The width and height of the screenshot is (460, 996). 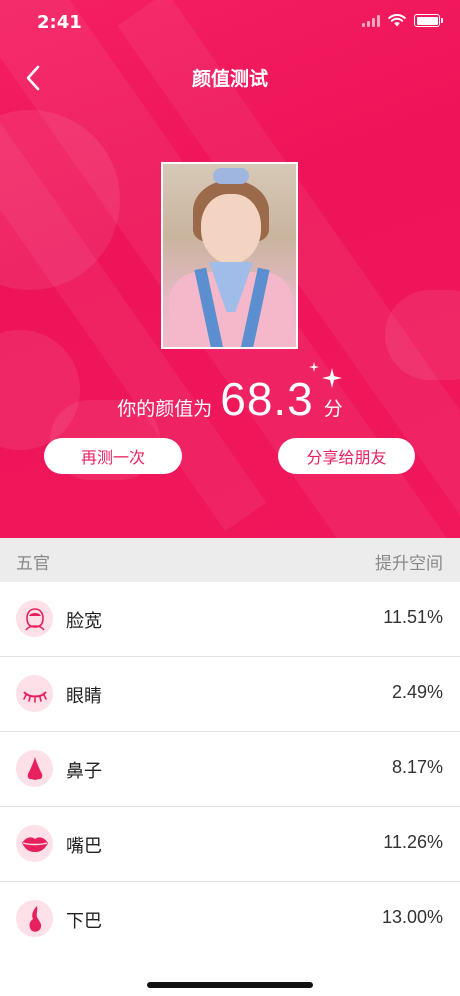 I want to click on status-time: 2:41, so click(x=59, y=22).